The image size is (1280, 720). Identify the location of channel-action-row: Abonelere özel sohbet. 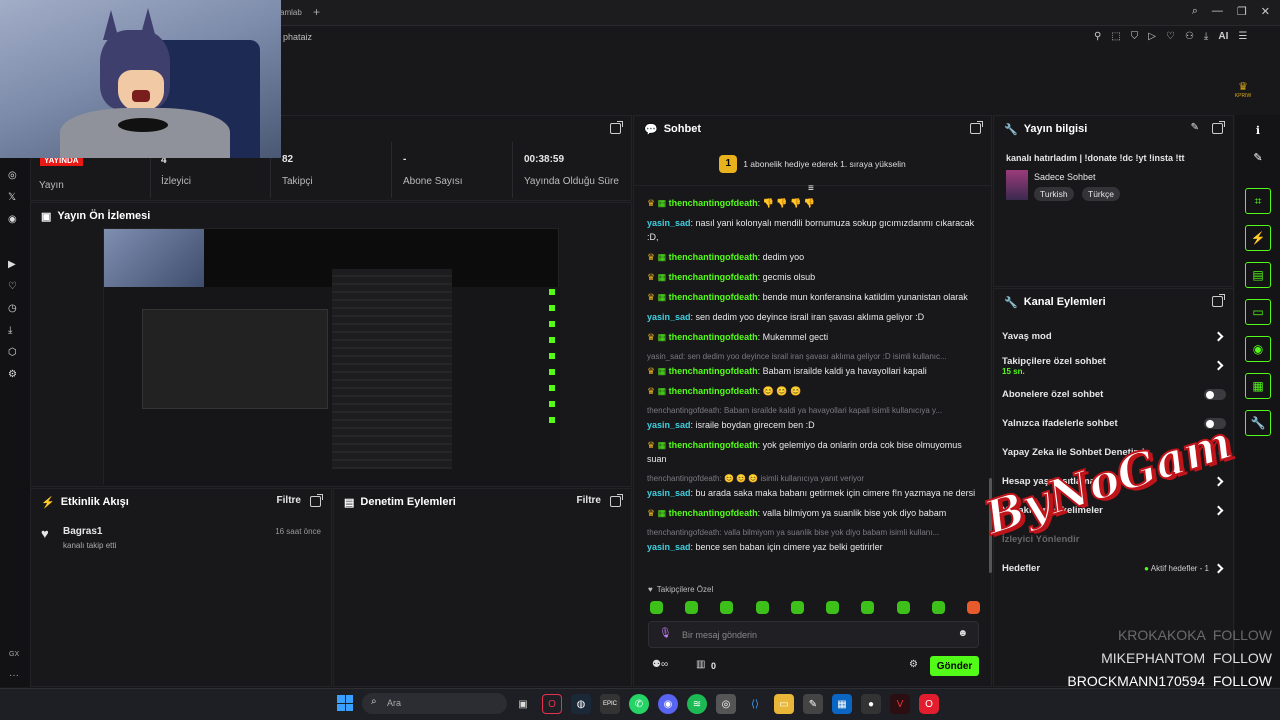
(1114, 394).